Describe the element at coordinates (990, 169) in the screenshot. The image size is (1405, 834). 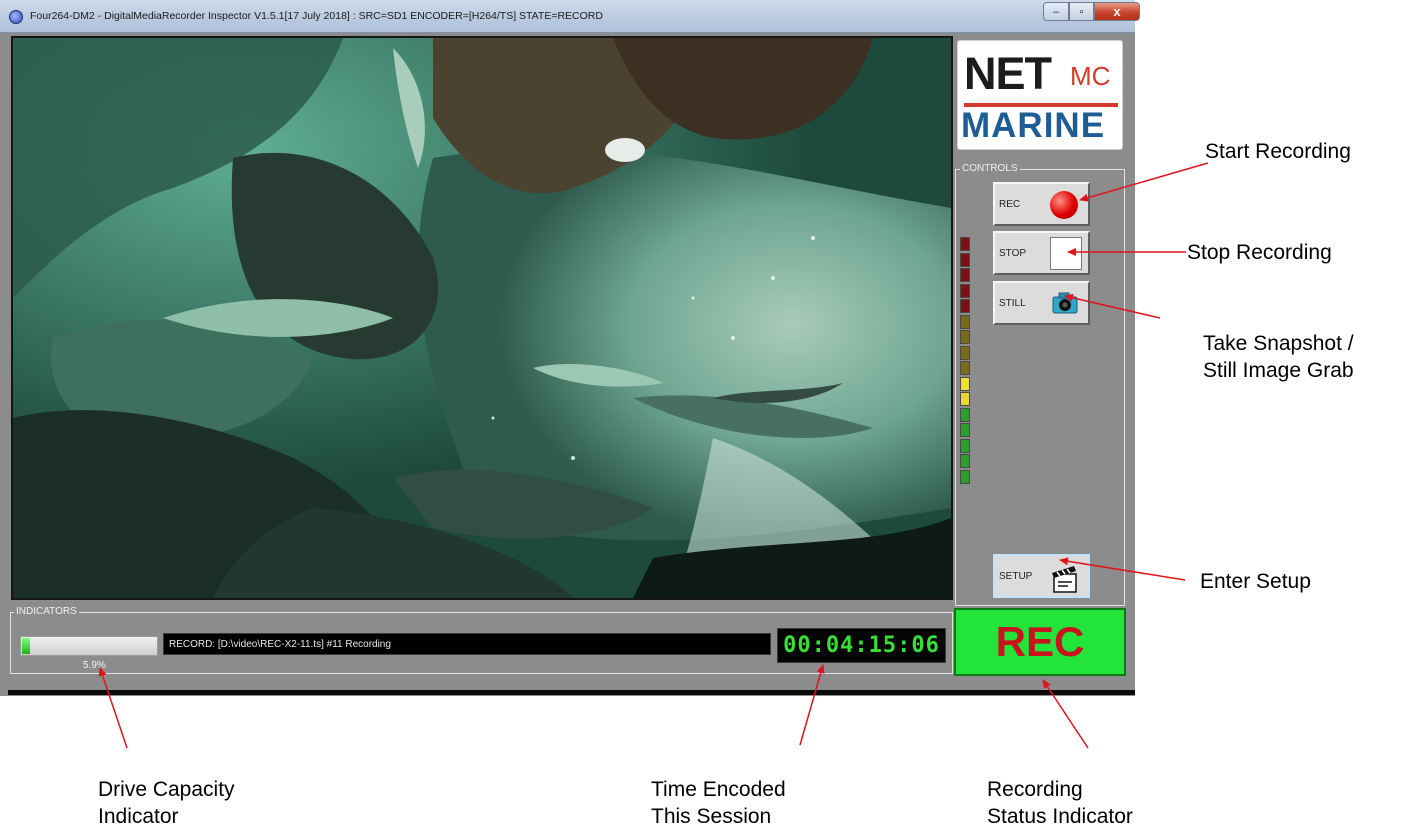
I see `controls-group-label: CONTROLS` at that location.